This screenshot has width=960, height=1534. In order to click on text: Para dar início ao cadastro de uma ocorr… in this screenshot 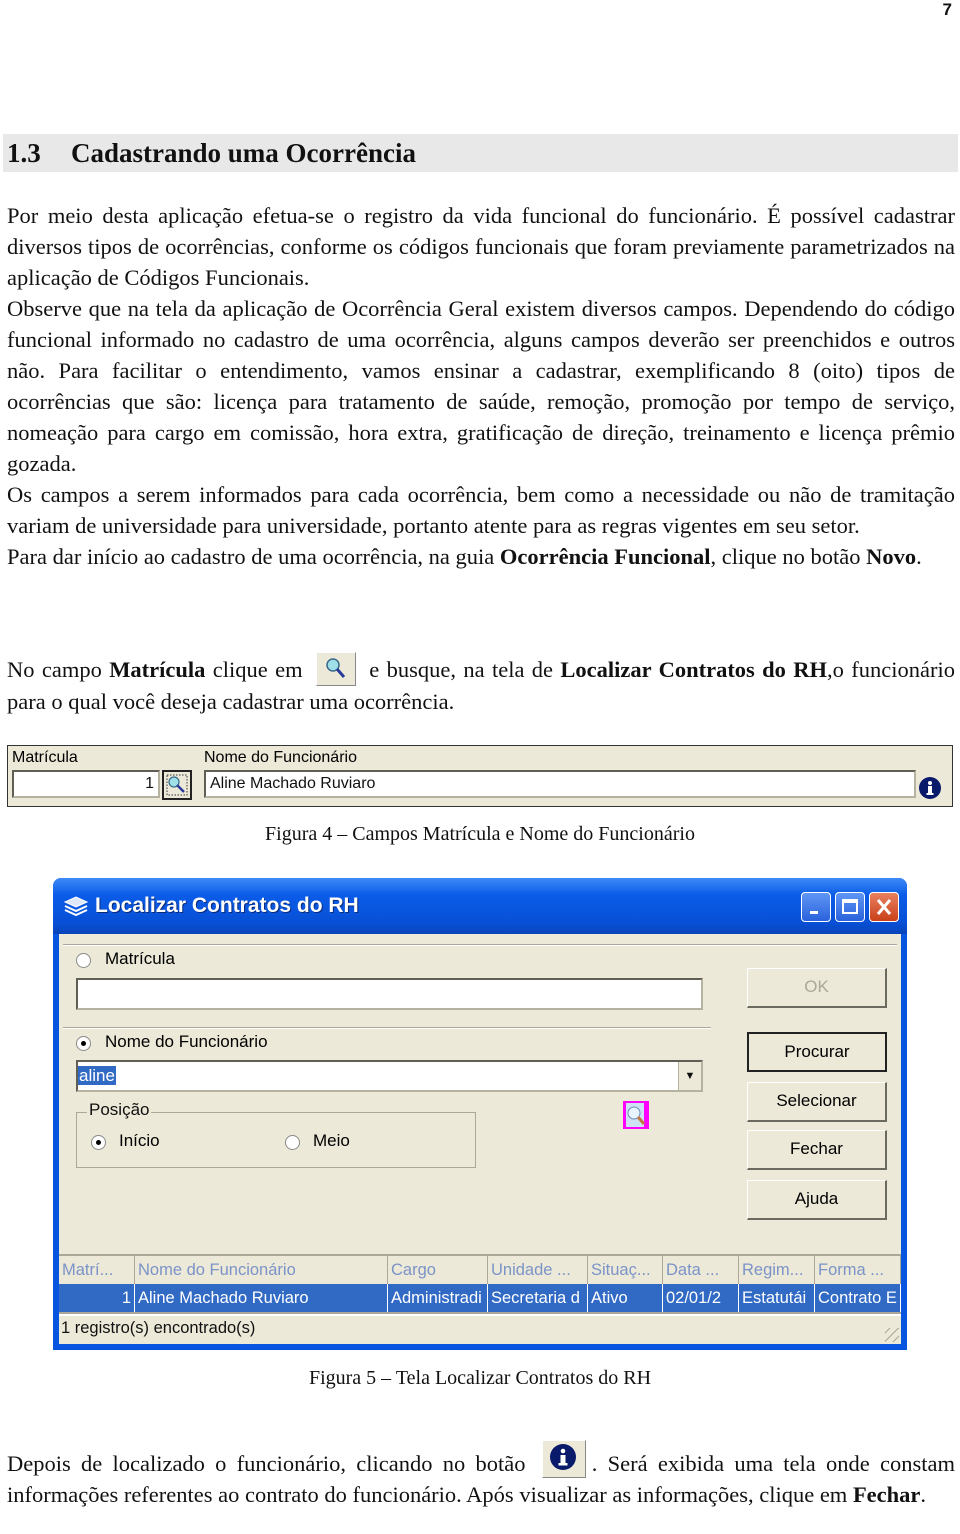, I will do `click(253, 556)`.